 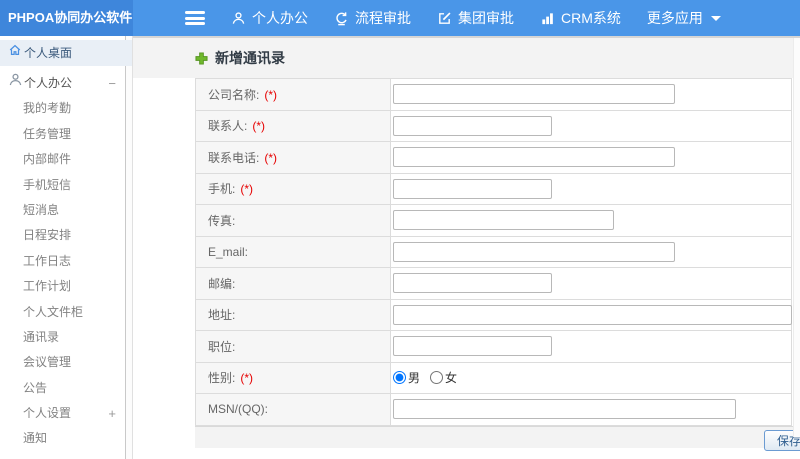 What do you see at coordinates (47, 108) in the screenshot?
I see `sidebar-item-label: 我的考勤` at bounding box center [47, 108].